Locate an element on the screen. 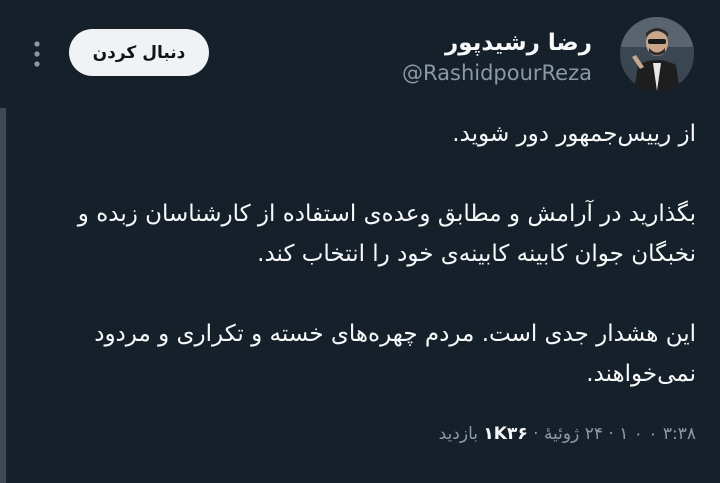 This screenshot has height=483, width=720. tweet-paragraph: از رییس‌جمهور دور شوید. is located at coordinates (356, 134).